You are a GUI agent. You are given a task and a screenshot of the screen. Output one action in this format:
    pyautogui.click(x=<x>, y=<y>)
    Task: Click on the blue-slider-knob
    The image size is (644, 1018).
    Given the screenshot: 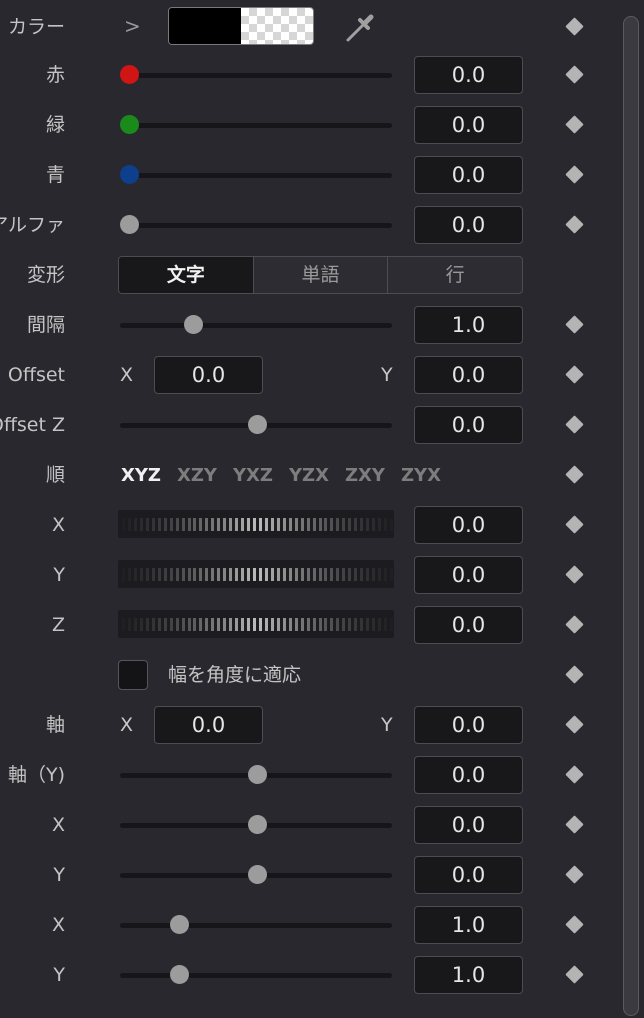 What is the action you would take?
    pyautogui.click(x=129, y=174)
    